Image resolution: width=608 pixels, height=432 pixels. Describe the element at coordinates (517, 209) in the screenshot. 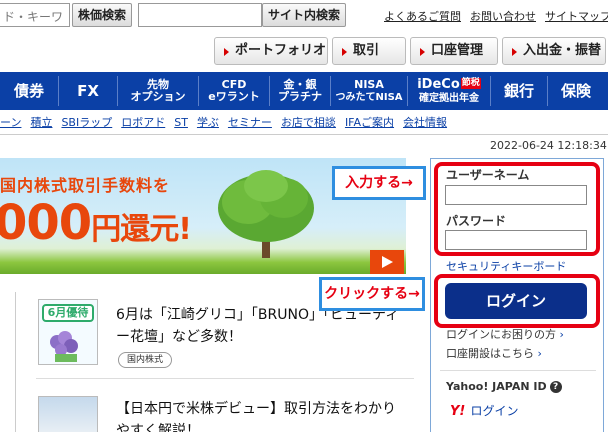

I see `input-highlight-frame` at that location.